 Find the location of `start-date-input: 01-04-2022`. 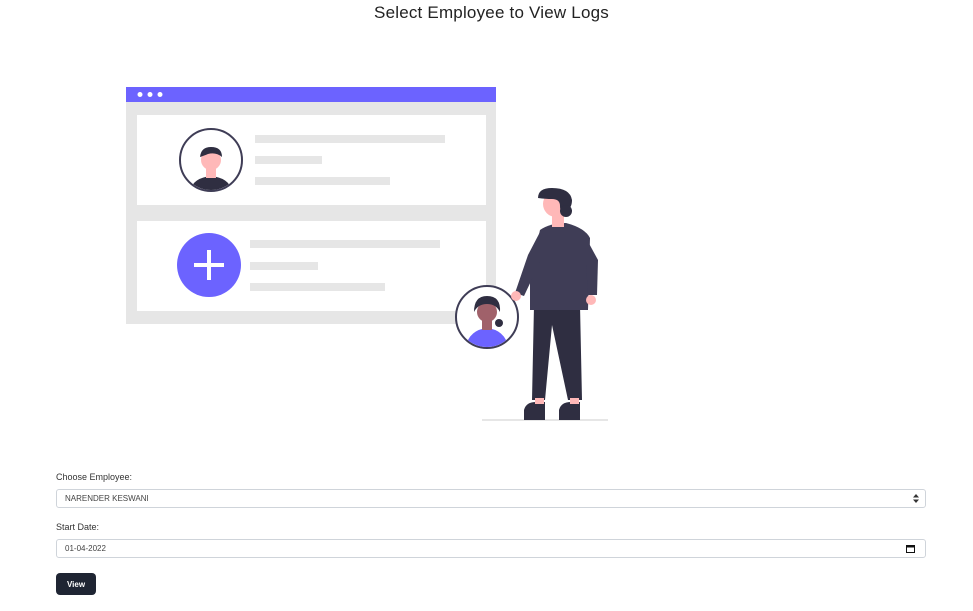

start-date-input: 01-04-2022 is located at coordinates (491, 548).